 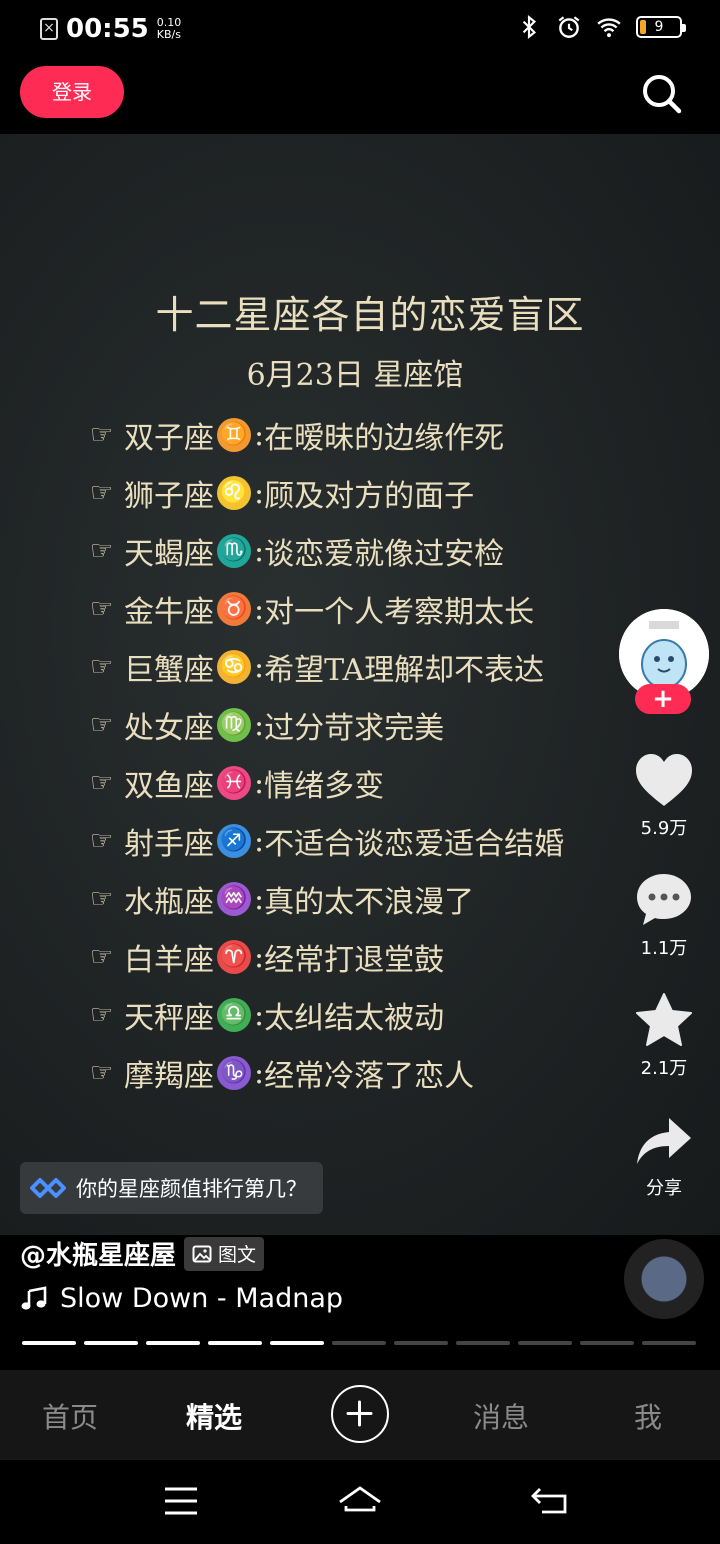 What do you see at coordinates (98, 1253) in the screenshot?
I see `author-name: @水瓶星座屋` at bounding box center [98, 1253].